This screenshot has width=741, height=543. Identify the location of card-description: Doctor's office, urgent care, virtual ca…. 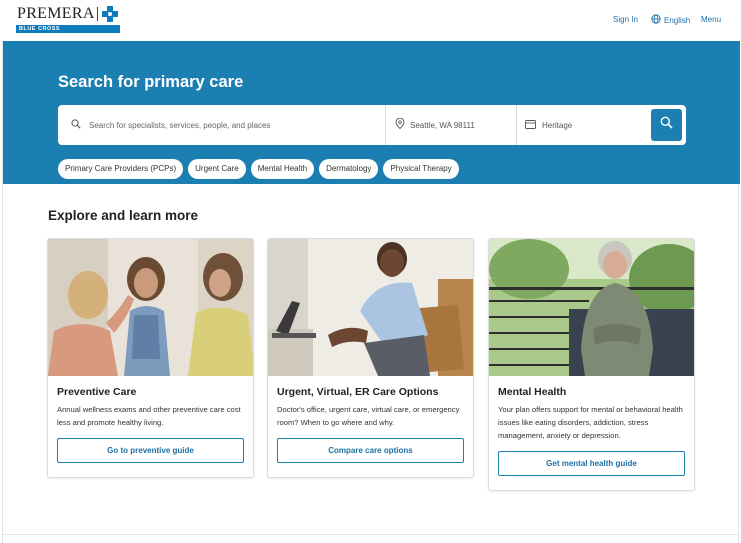
(368, 416).